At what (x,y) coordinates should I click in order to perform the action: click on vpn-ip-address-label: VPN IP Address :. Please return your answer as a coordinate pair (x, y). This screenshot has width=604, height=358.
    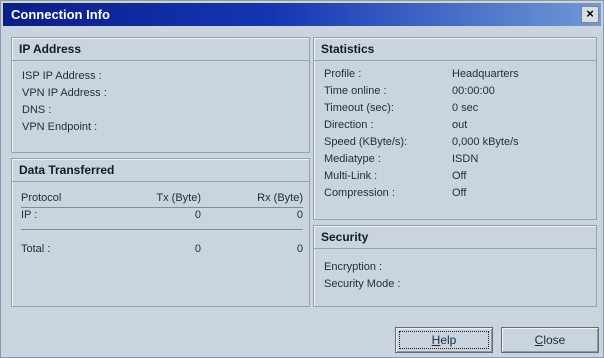
    Looking at the image, I should click on (64, 93).